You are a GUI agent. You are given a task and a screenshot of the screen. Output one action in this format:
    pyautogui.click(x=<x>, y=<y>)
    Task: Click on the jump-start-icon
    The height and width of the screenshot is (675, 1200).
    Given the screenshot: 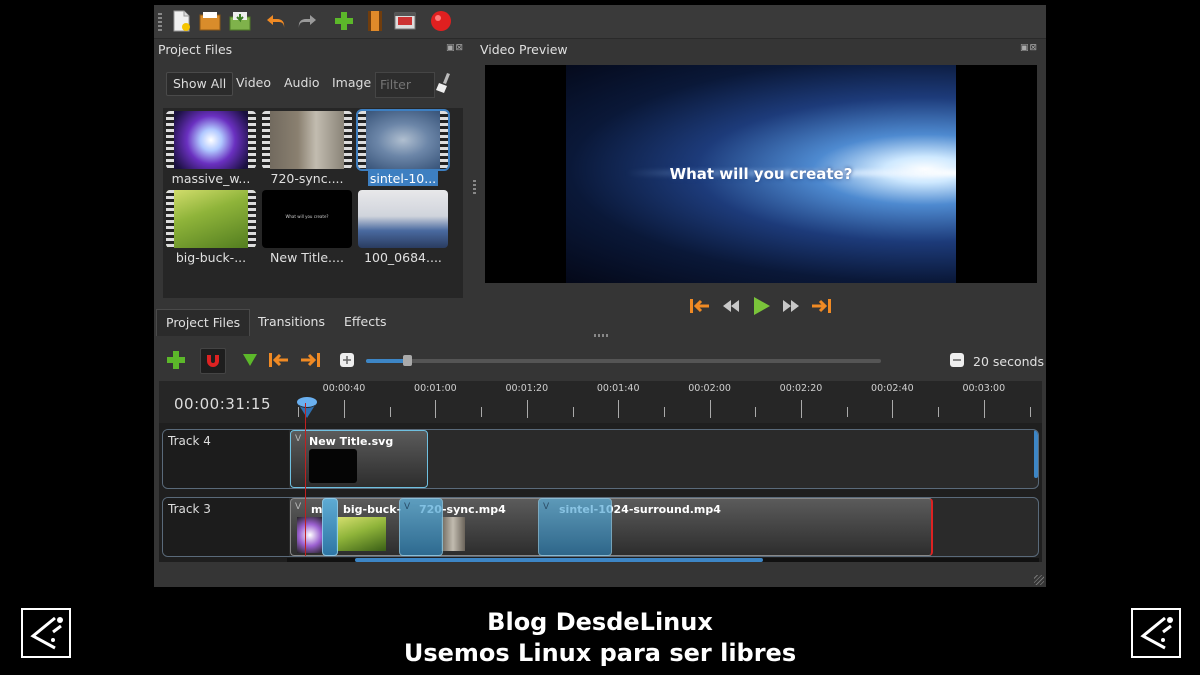 What is the action you would take?
    pyautogui.click(x=700, y=306)
    